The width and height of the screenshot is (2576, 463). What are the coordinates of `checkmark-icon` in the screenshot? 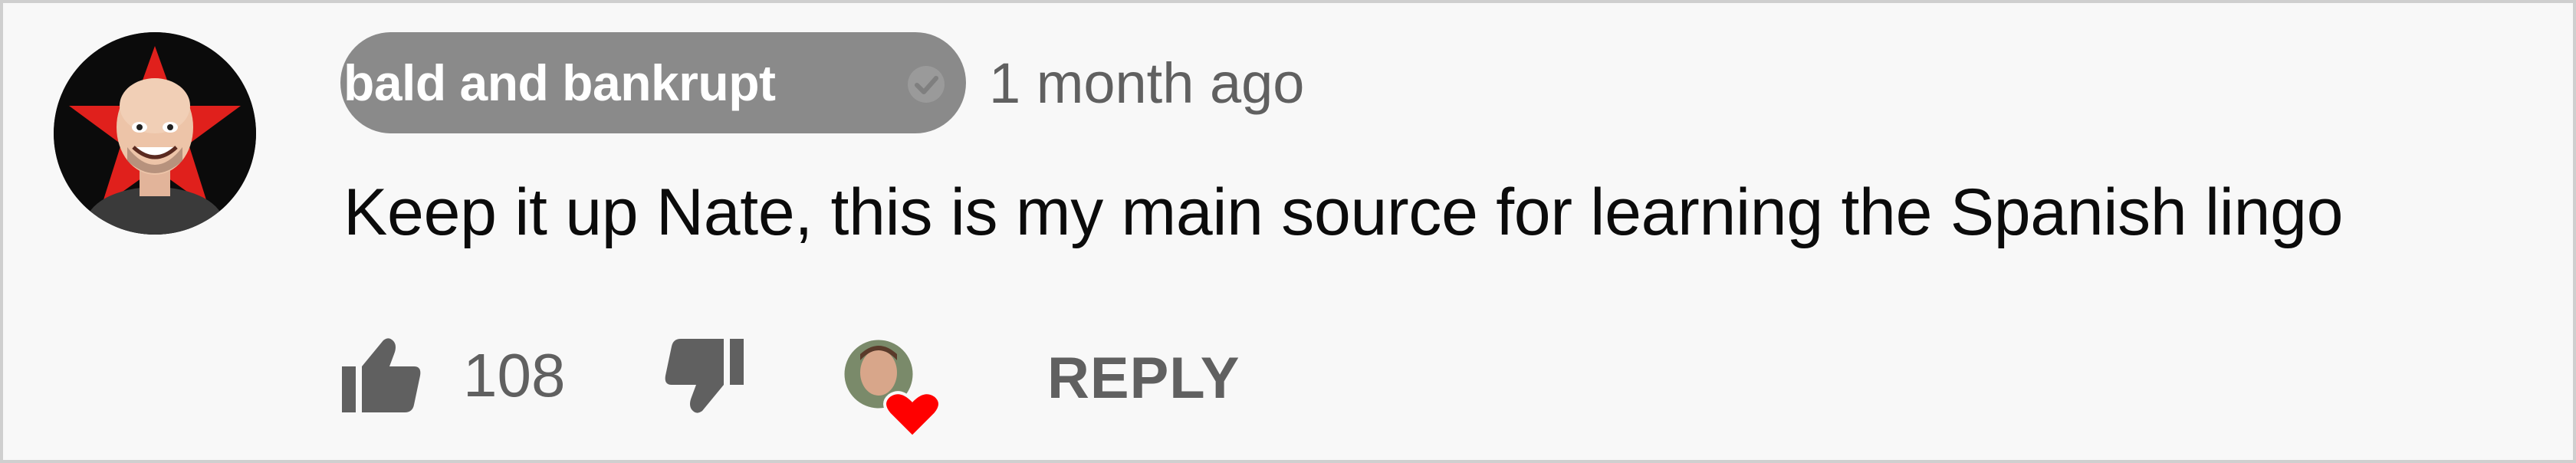 It's located at (927, 84).